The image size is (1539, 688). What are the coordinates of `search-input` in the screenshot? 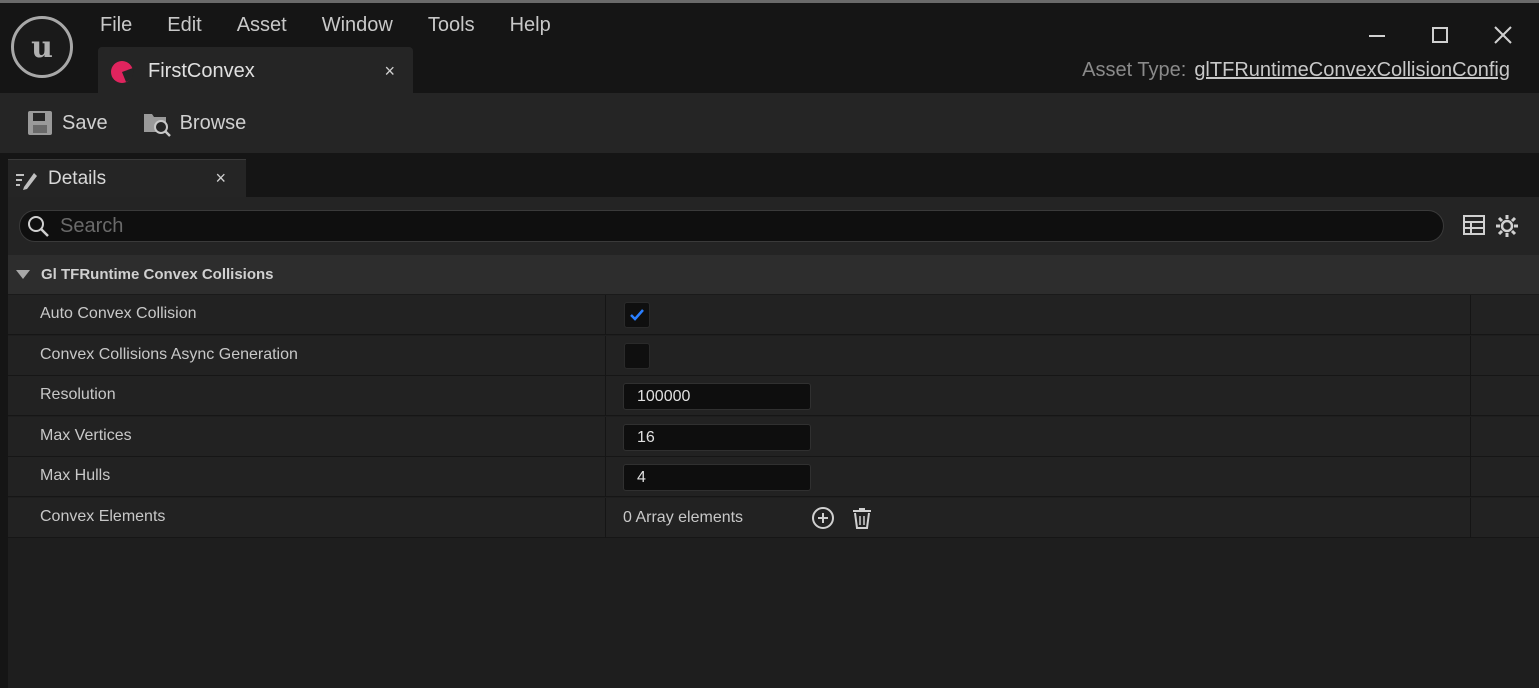 It's located at (710, 226).